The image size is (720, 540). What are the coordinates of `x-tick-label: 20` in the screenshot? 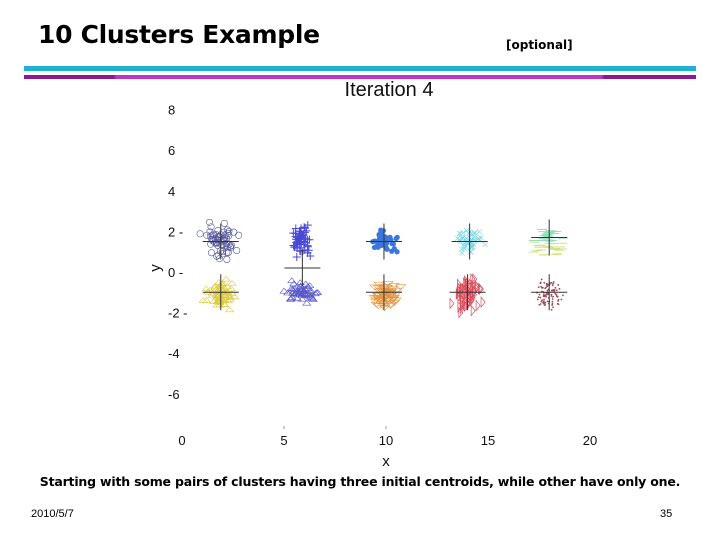 It's located at (590, 440).